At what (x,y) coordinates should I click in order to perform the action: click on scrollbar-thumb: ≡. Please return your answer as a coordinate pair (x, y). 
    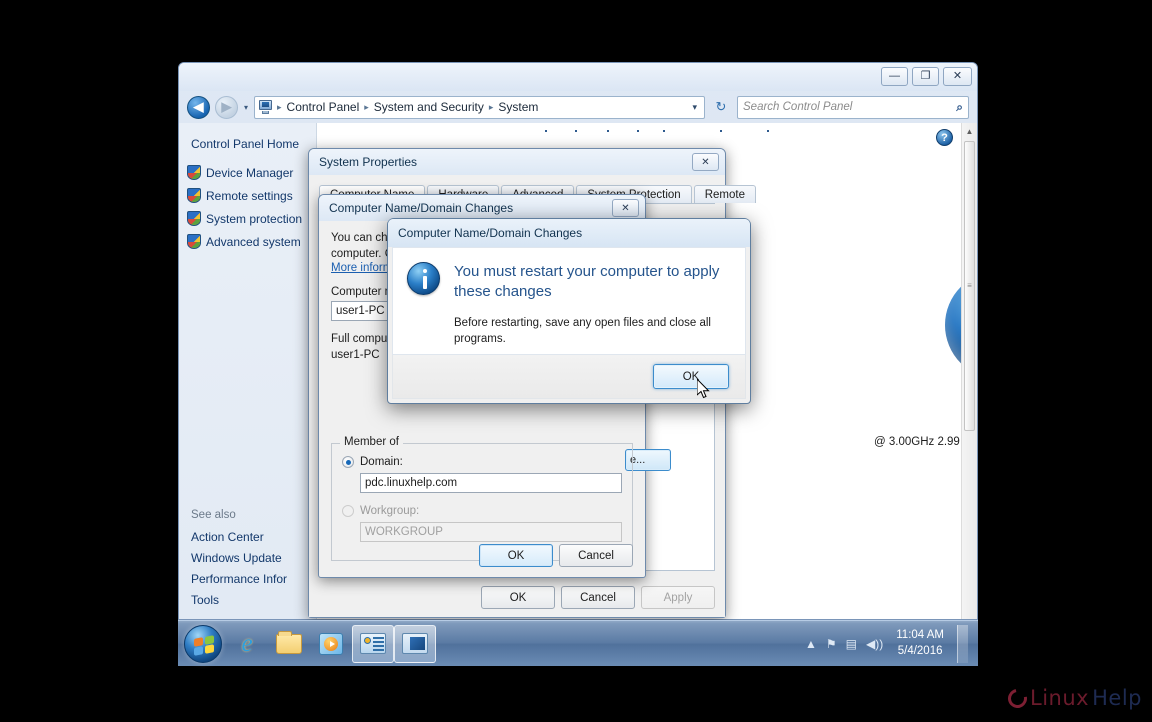
    Looking at the image, I should click on (969, 286).